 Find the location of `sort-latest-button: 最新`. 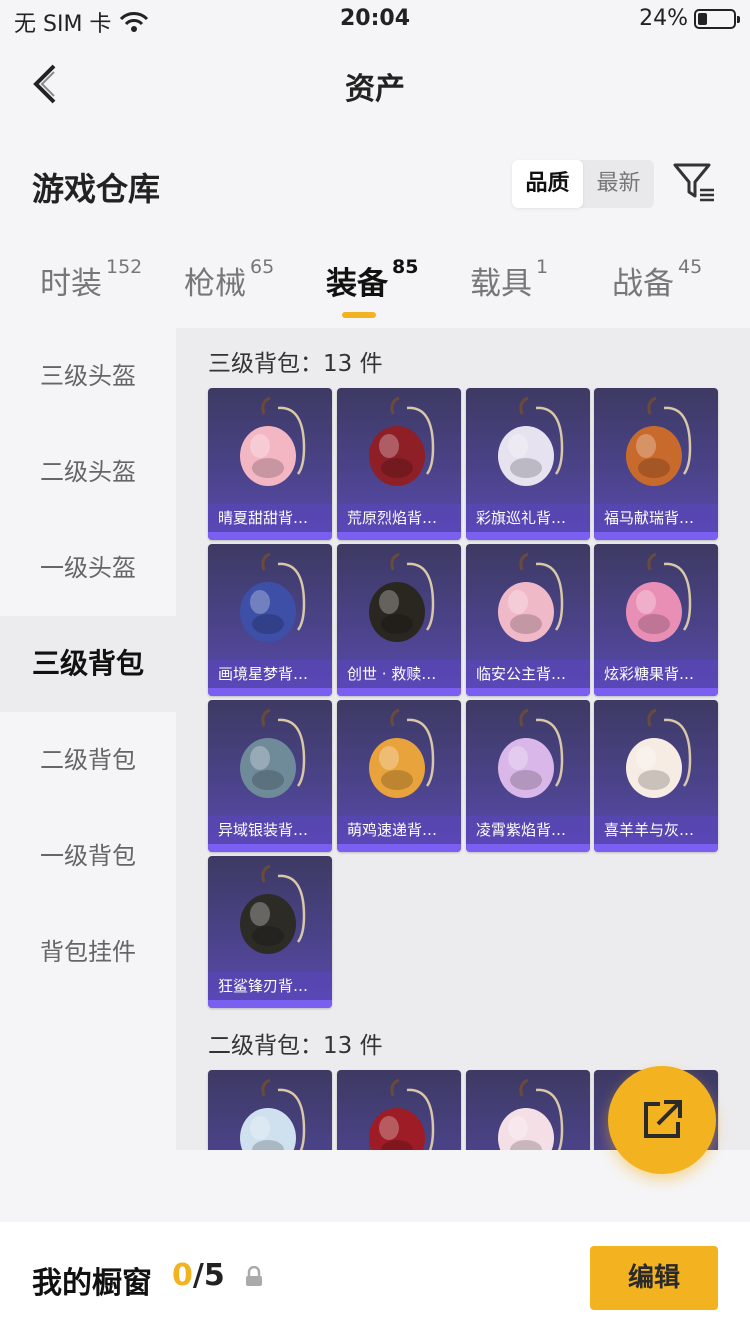

sort-latest-button: 最新 is located at coordinates (618, 184).